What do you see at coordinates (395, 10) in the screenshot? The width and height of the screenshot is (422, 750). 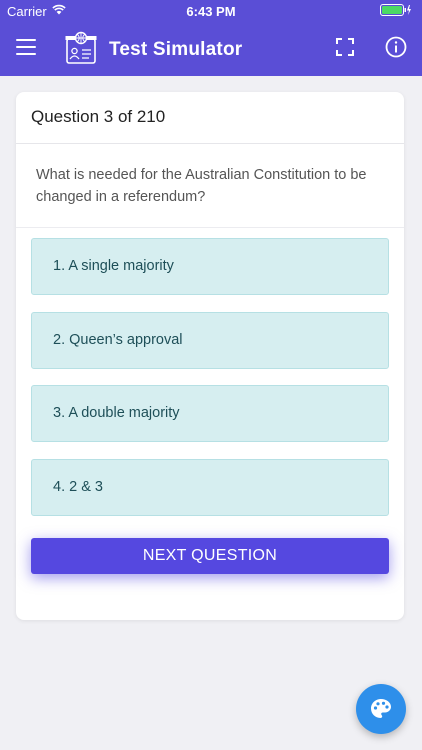 I see `battery-icon` at bounding box center [395, 10].